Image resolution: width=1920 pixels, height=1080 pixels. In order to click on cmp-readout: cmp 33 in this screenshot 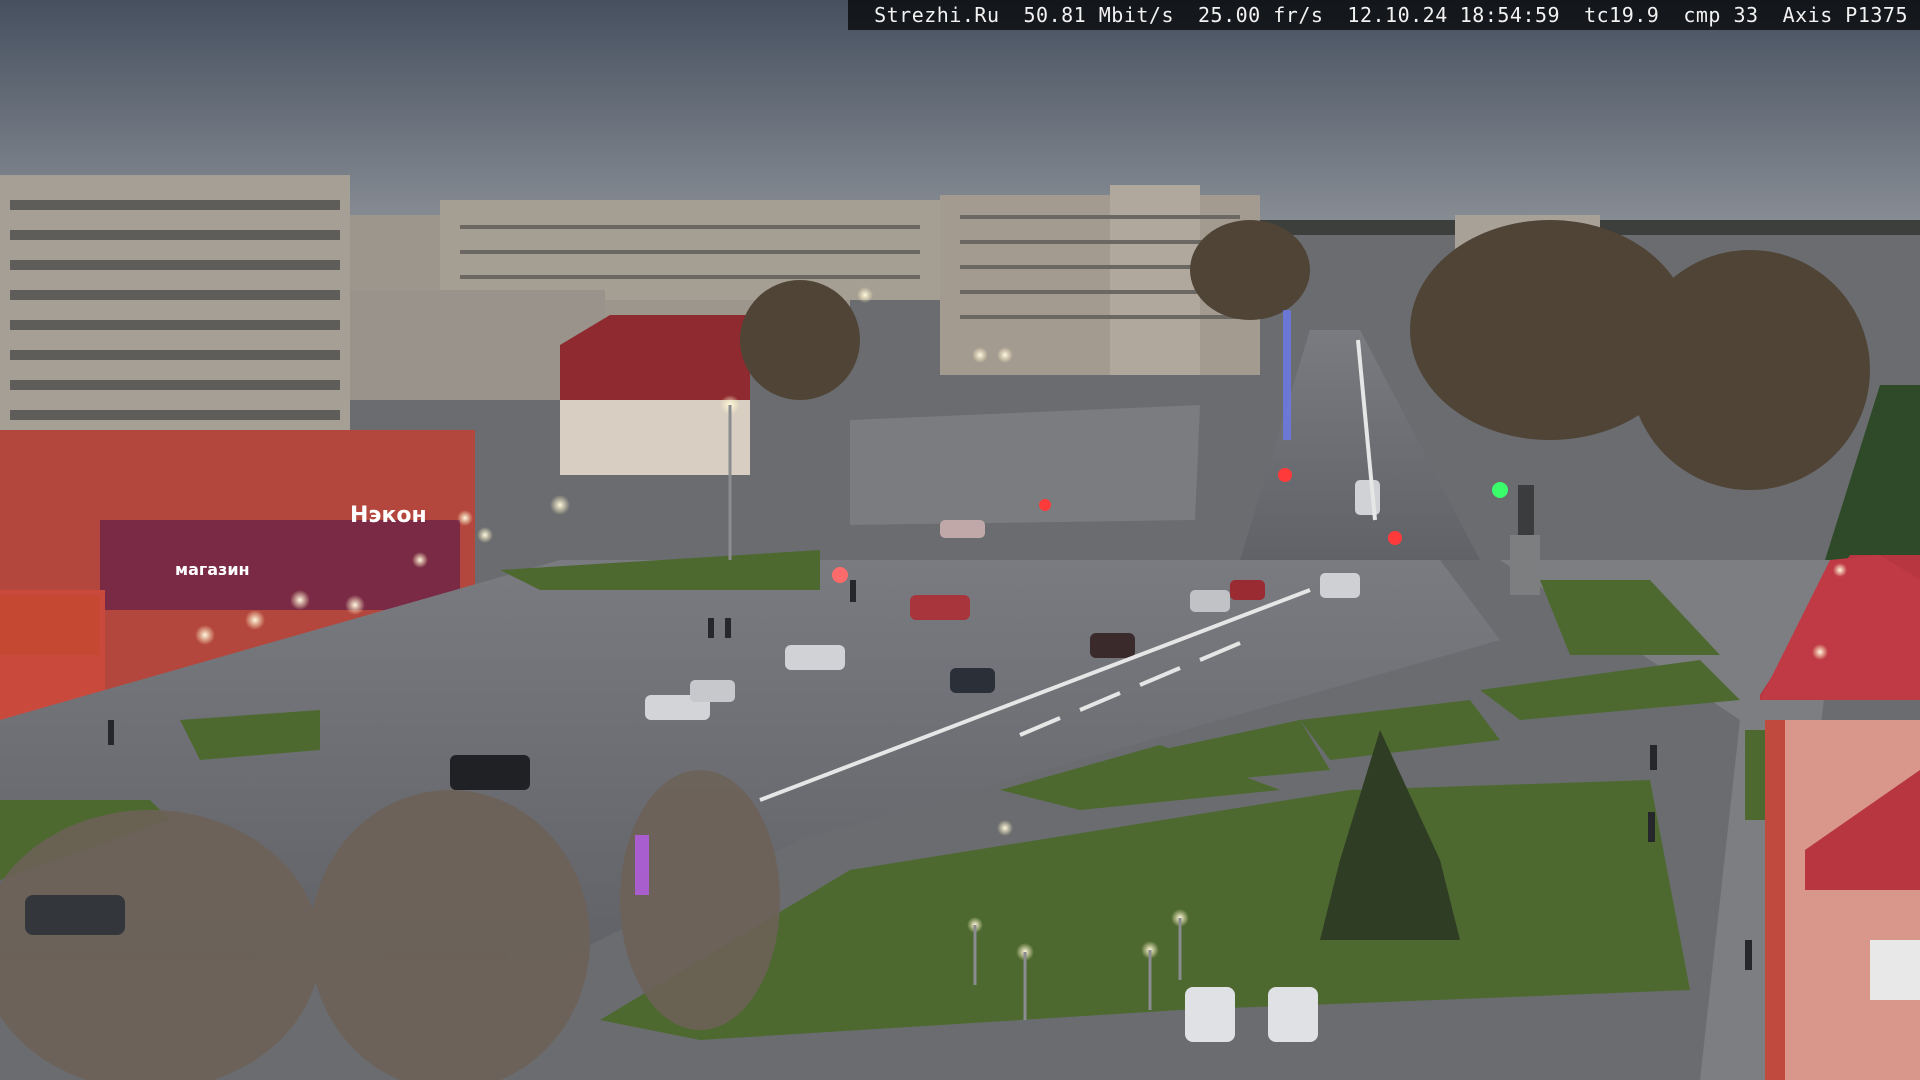, I will do `click(1721, 15)`.